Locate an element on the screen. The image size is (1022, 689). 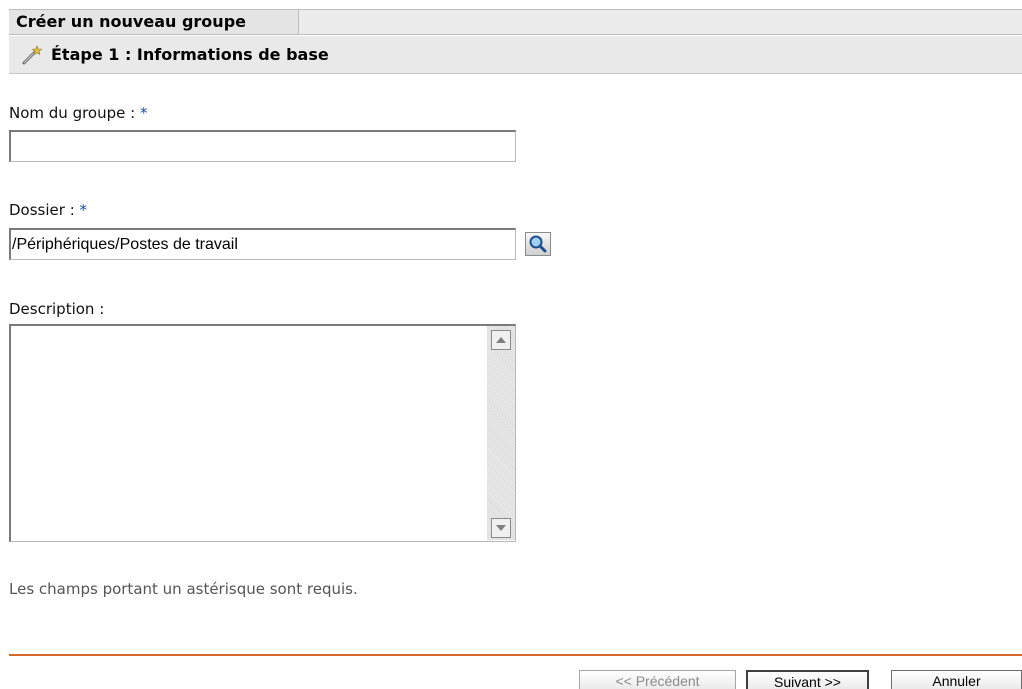
scroll-down-arrow is located at coordinates (501, 528).